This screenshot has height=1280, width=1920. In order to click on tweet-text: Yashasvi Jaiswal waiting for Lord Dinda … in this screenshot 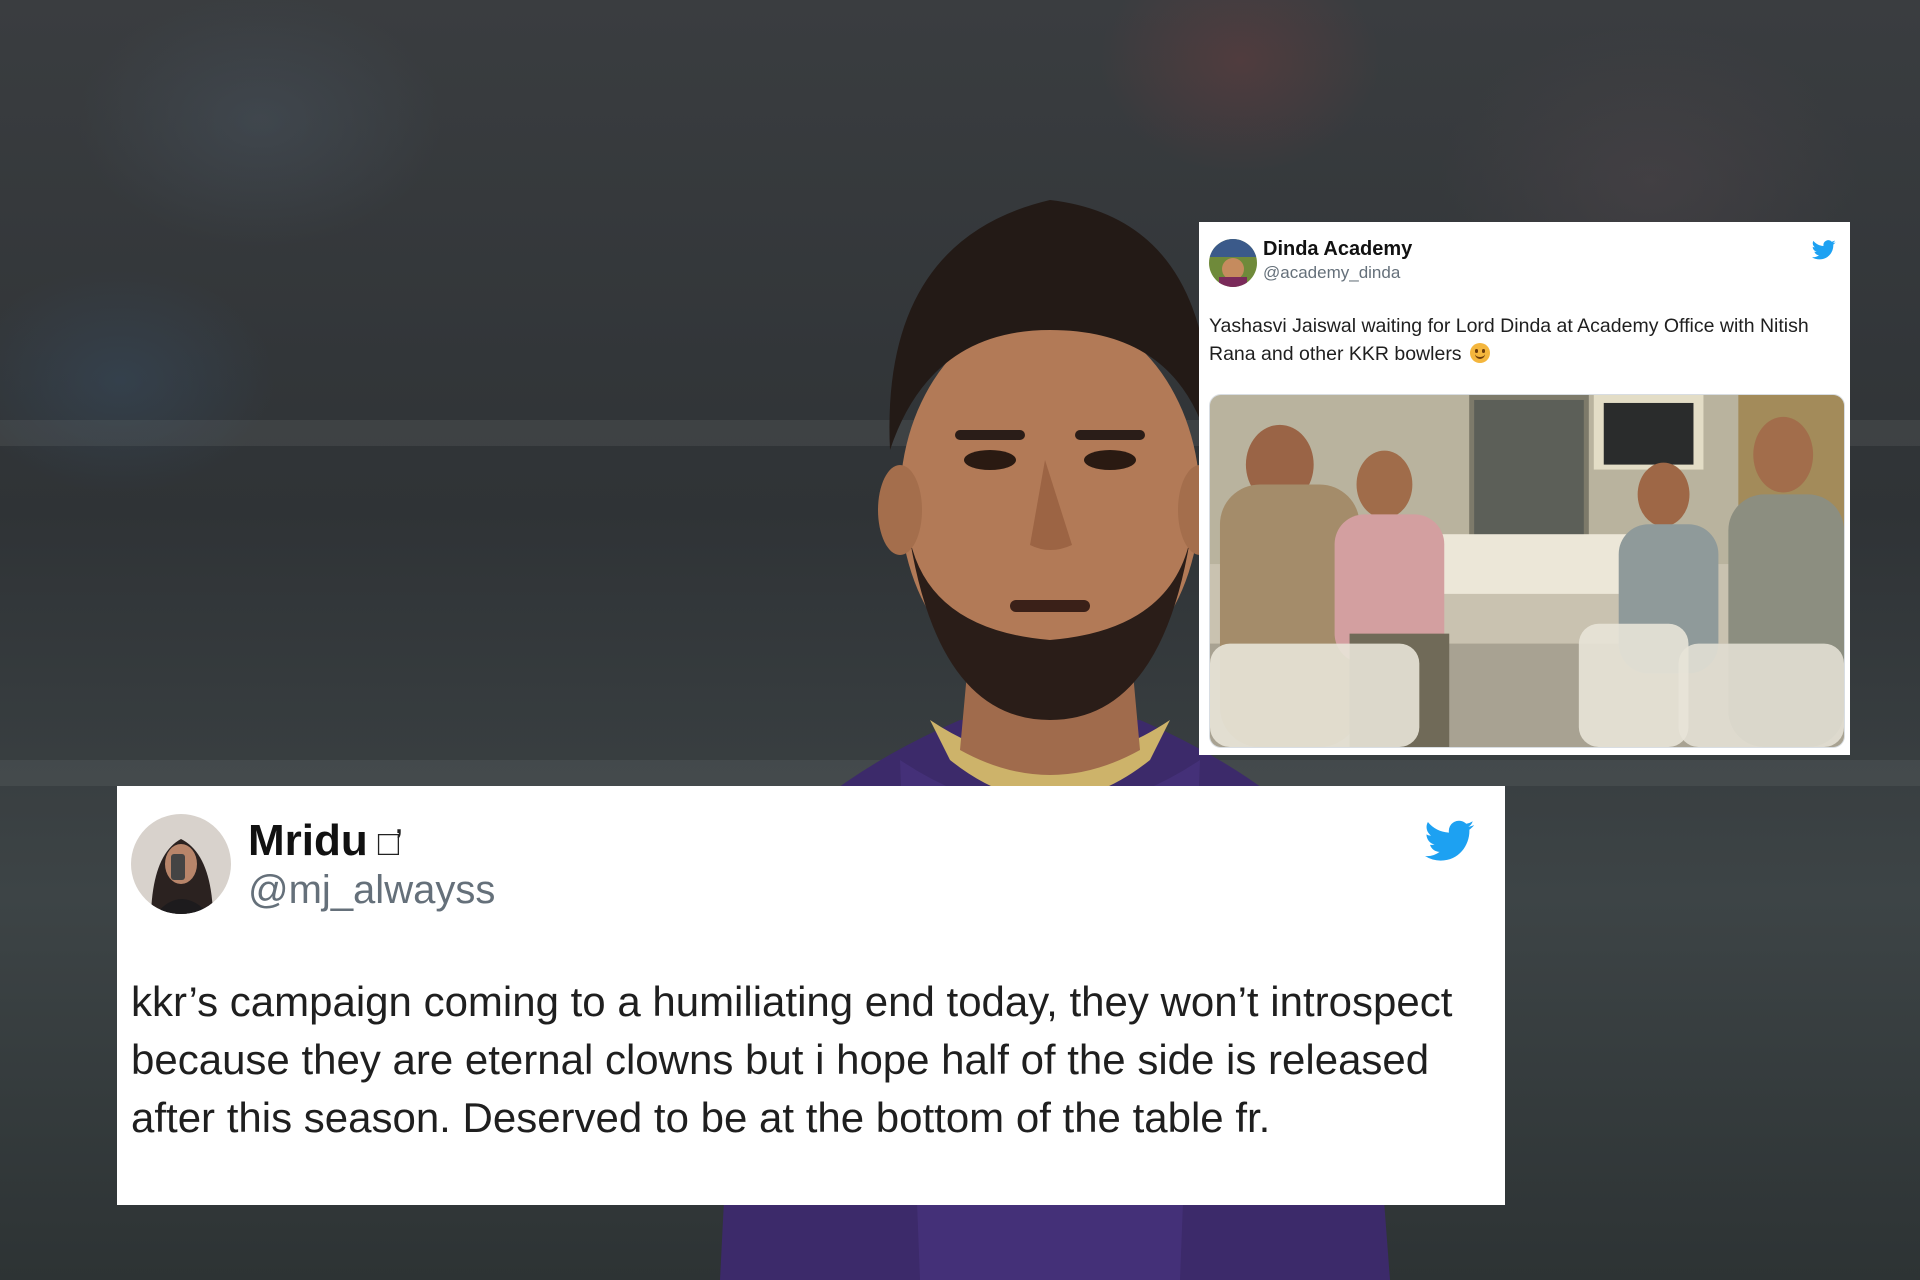, I will do `click(1509, 340)`.